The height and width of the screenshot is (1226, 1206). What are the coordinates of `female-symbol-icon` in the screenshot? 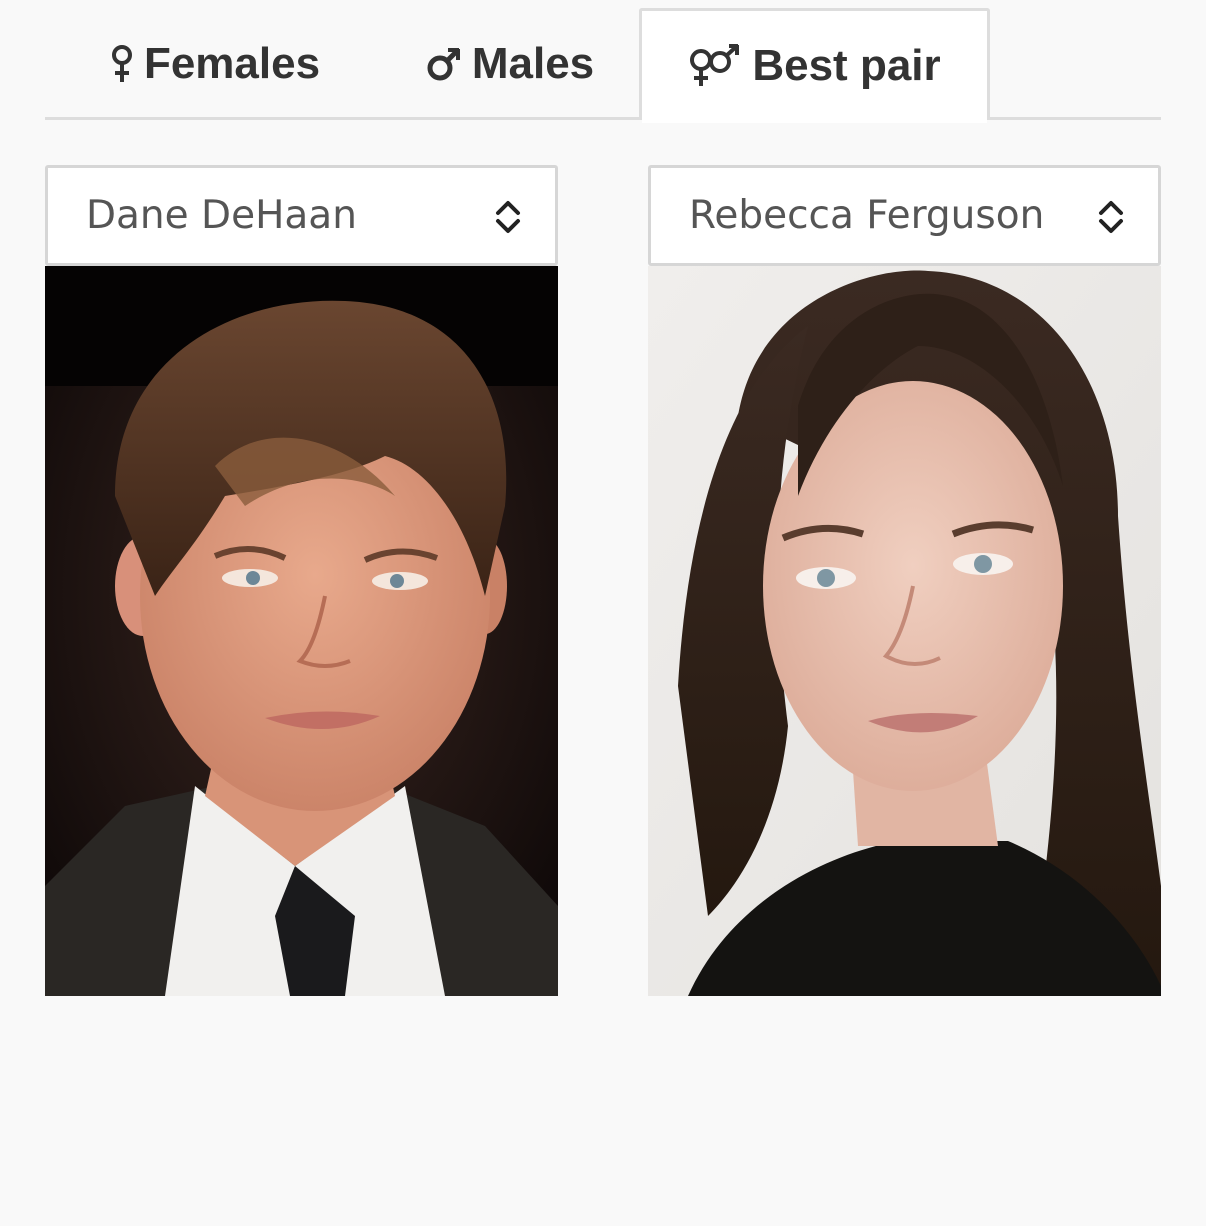 It's located at (122, 64).